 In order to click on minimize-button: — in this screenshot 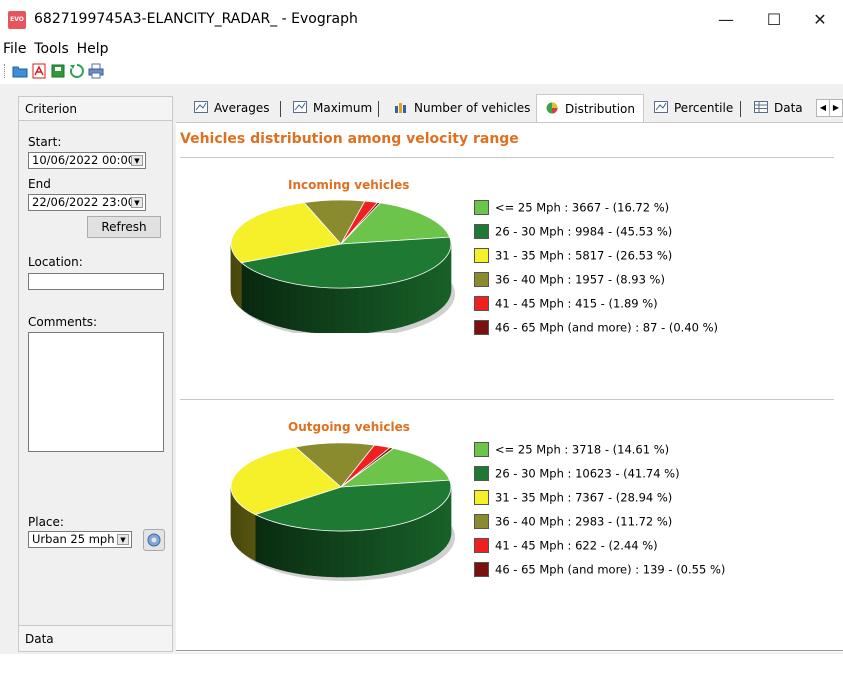, I will do `click(726, 20)`.